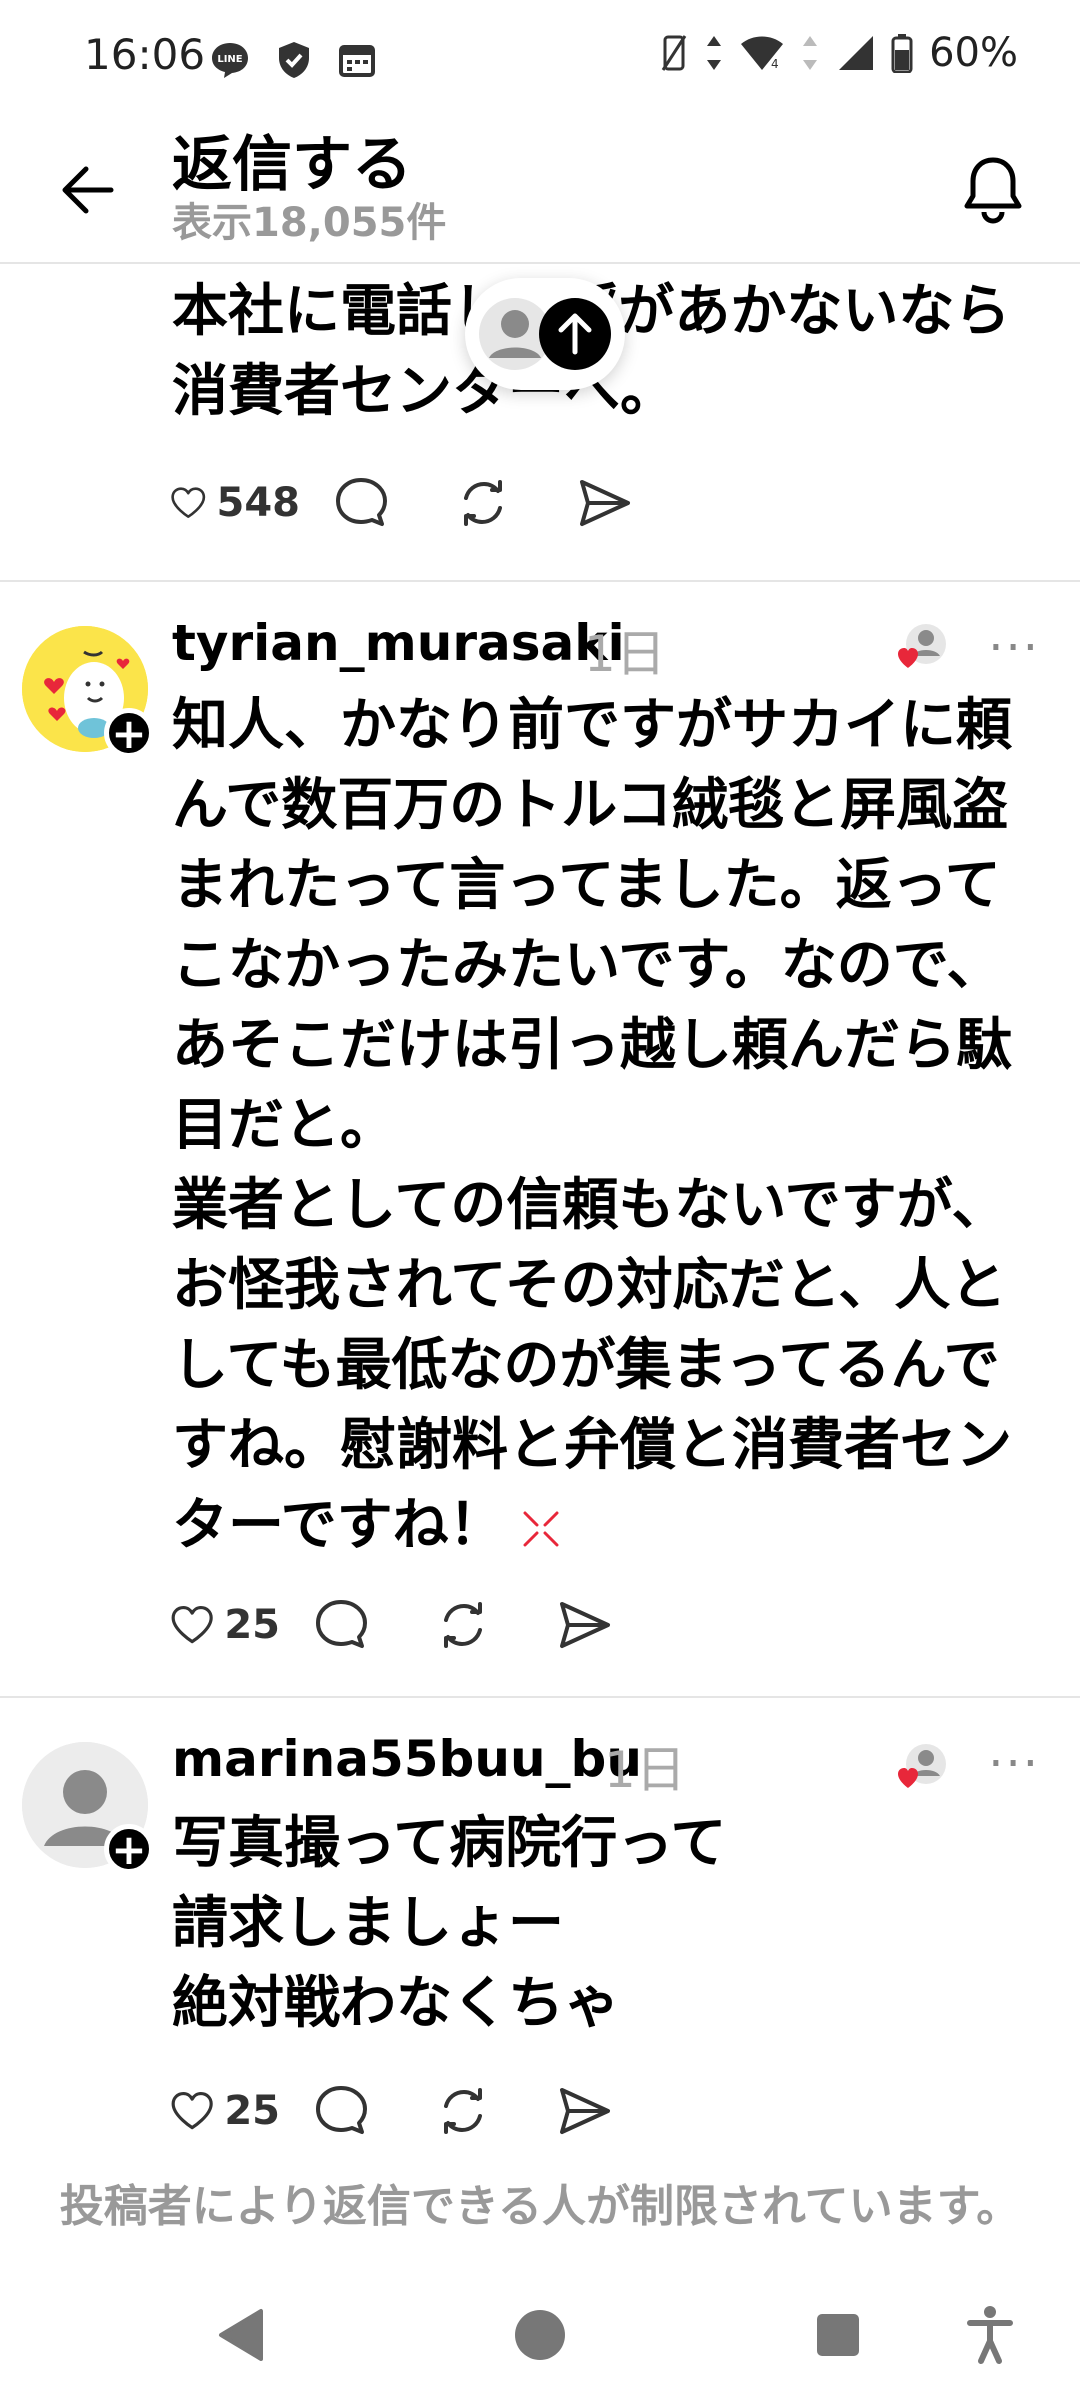 The image size is (1080, 2400). Describe the element at coordinates (258, 503) in the screenshot. I see `like-count: 548` at that location.